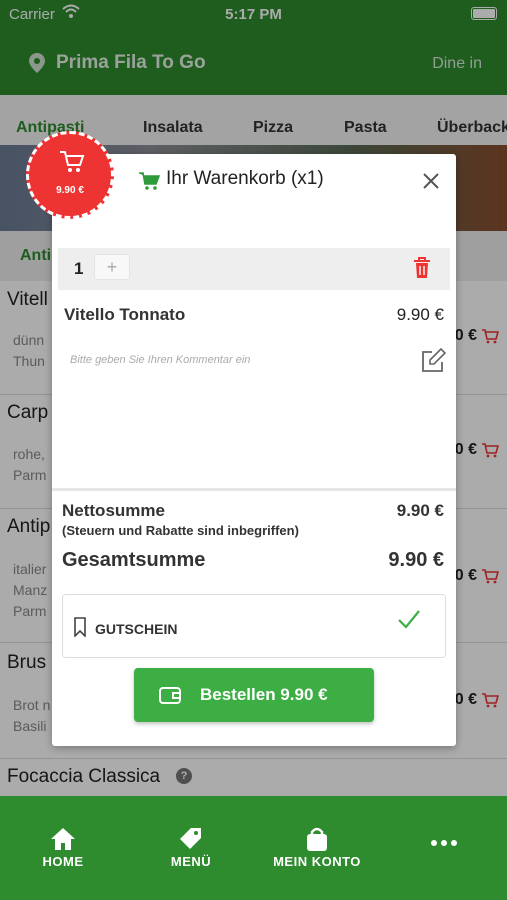 The height and width of the screenshot is (900, 507). I want to click on tax-note: (Steuern und Rabatte sind inbegriffen), so click(180, 530).